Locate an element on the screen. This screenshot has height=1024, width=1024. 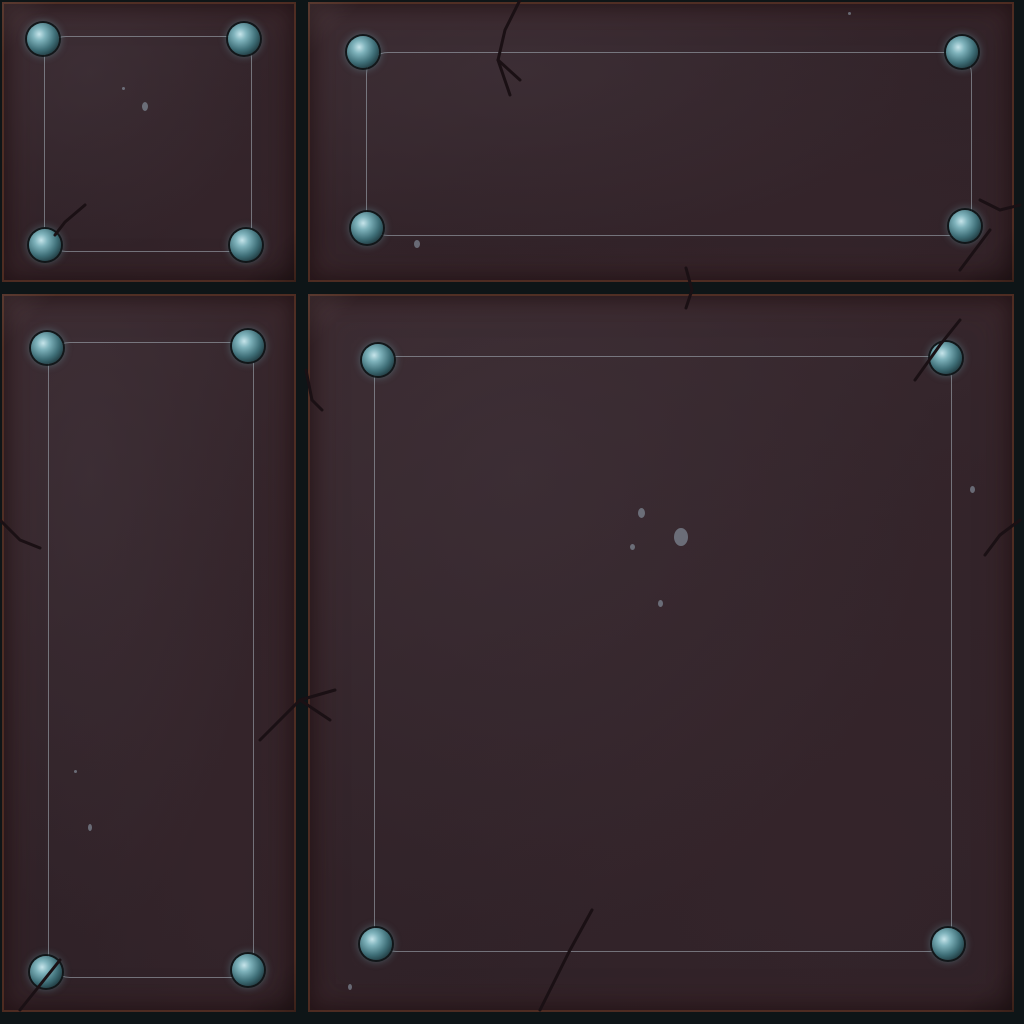
plate-top-left is located at coordinates (149, 142).